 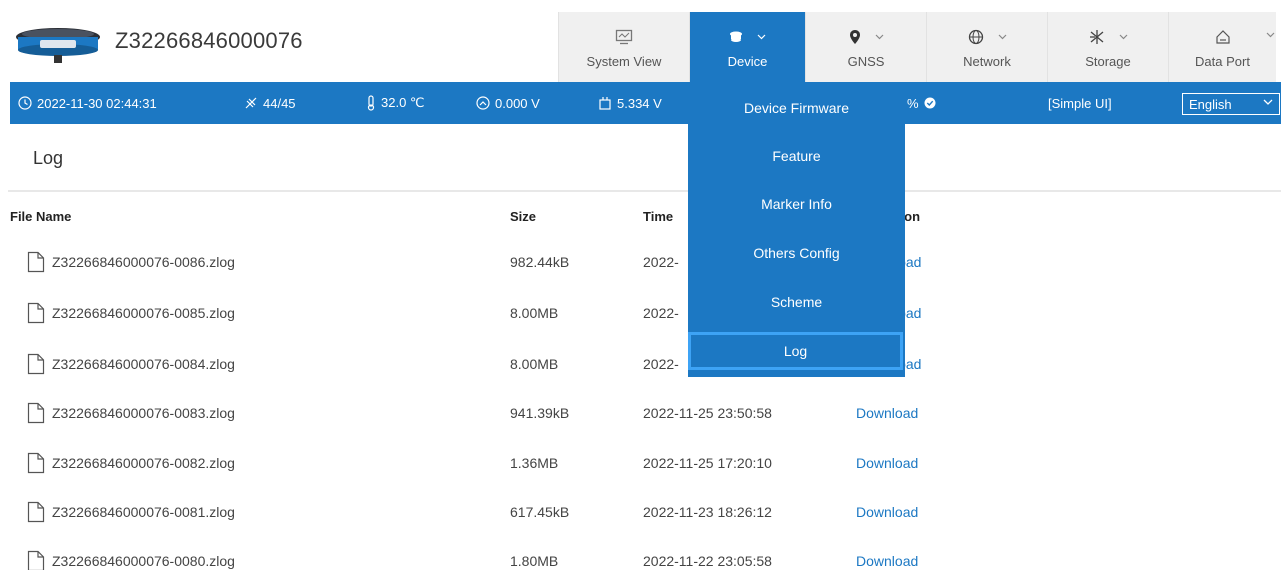 What do you see at coordinates (707, 561) in the screenshot?
I see `file-time: 2022-11-22 23:05:58` at bounding box center [707, 561].